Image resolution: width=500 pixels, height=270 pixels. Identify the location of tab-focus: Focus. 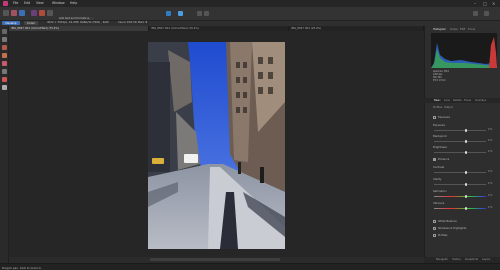
(471, 29).